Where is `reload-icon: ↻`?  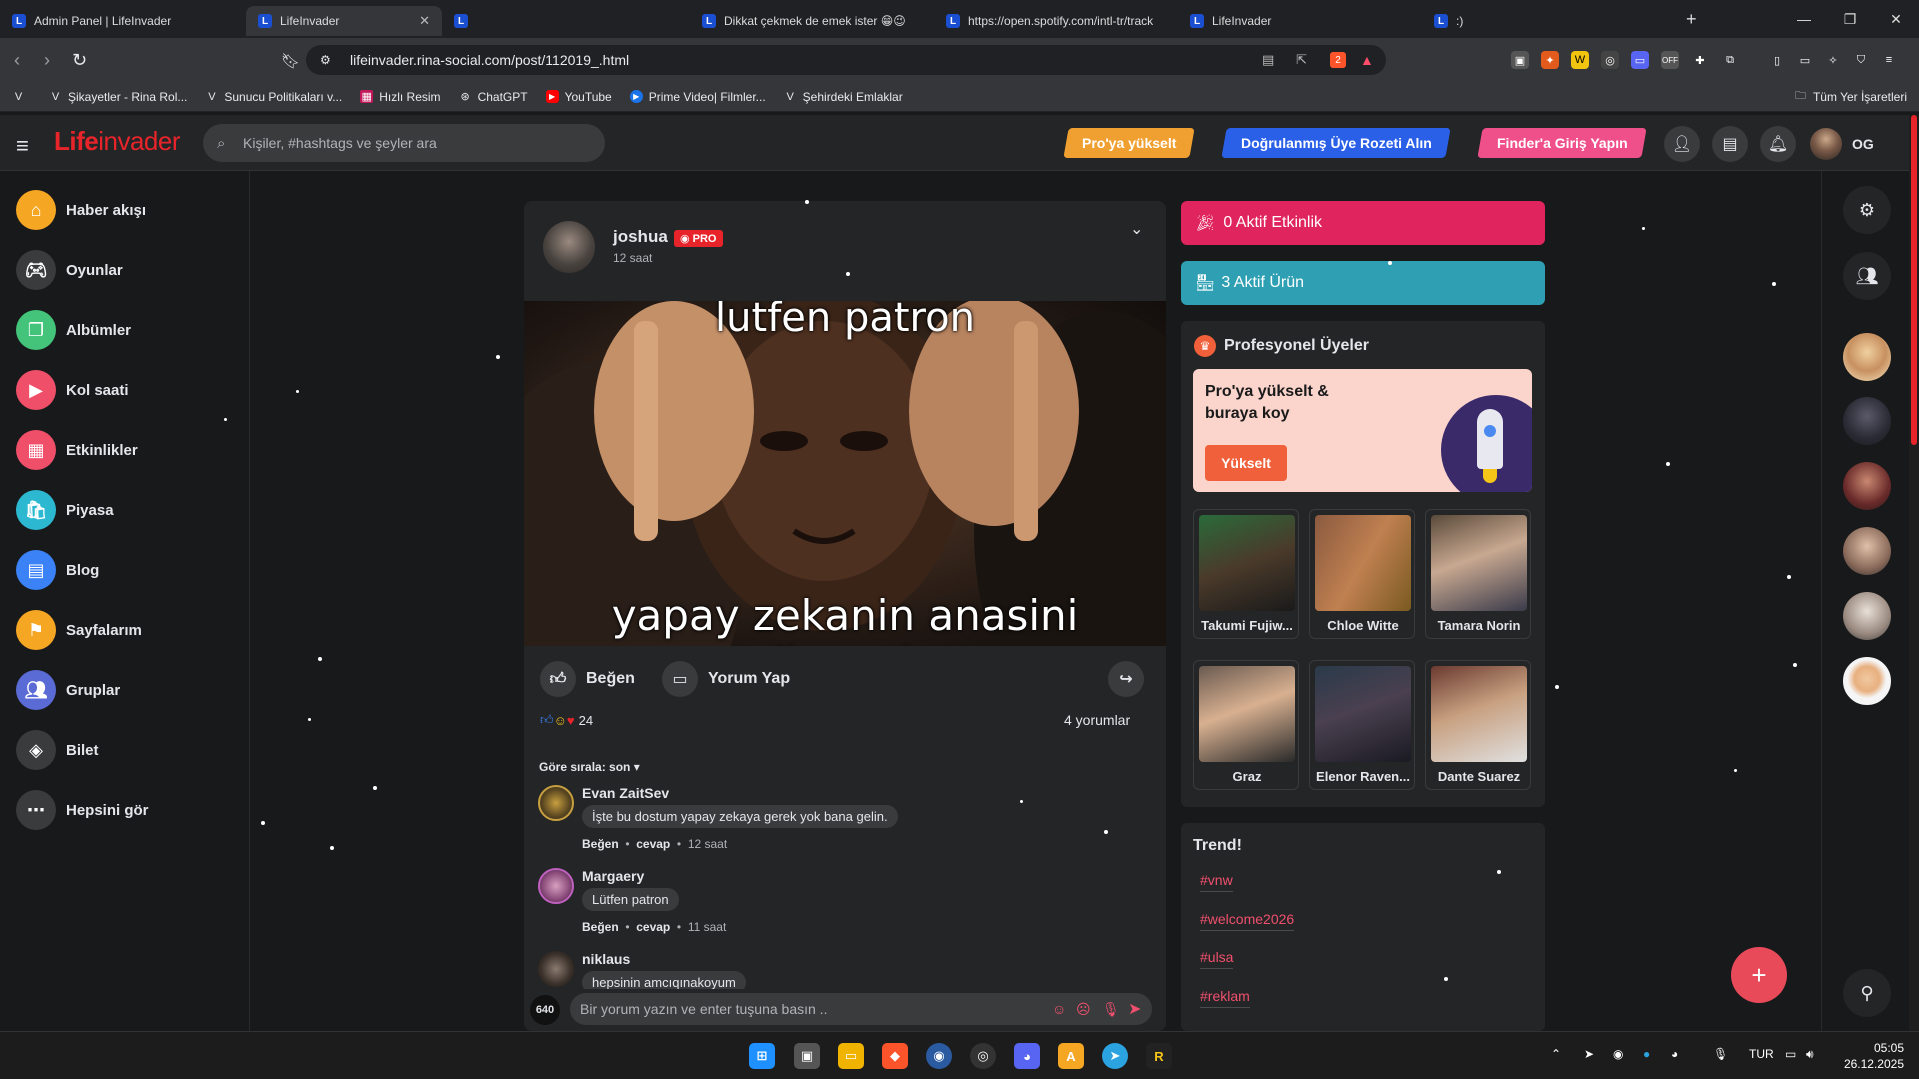 reload-icon: ↻ is located at coordinates (79, 60).